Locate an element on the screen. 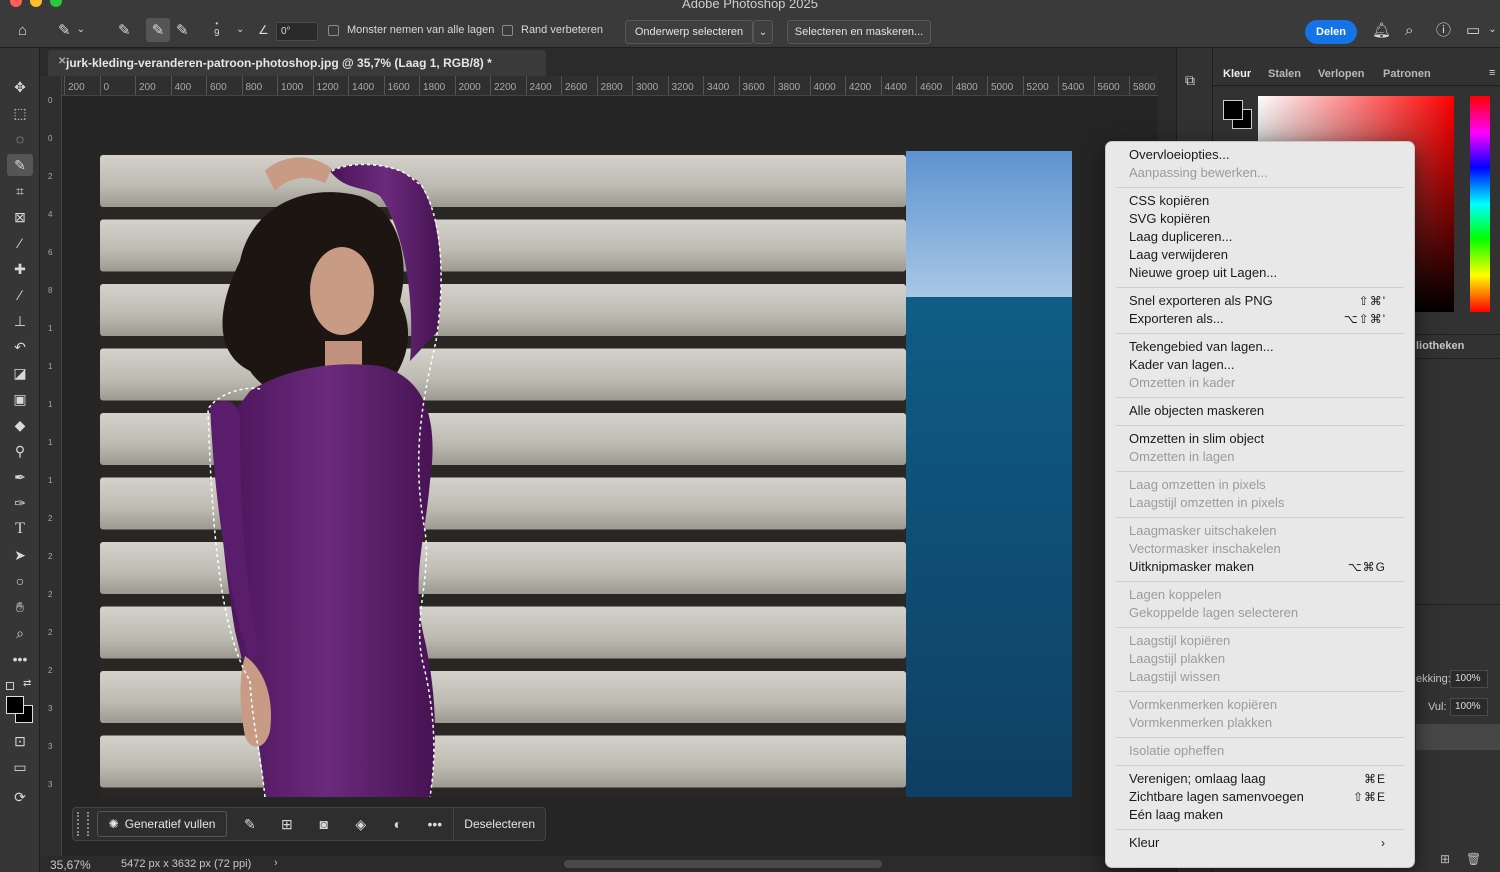  menu-item: Uitknipmasker maken ⌥⌘G is located at coordinates (1260, 567).